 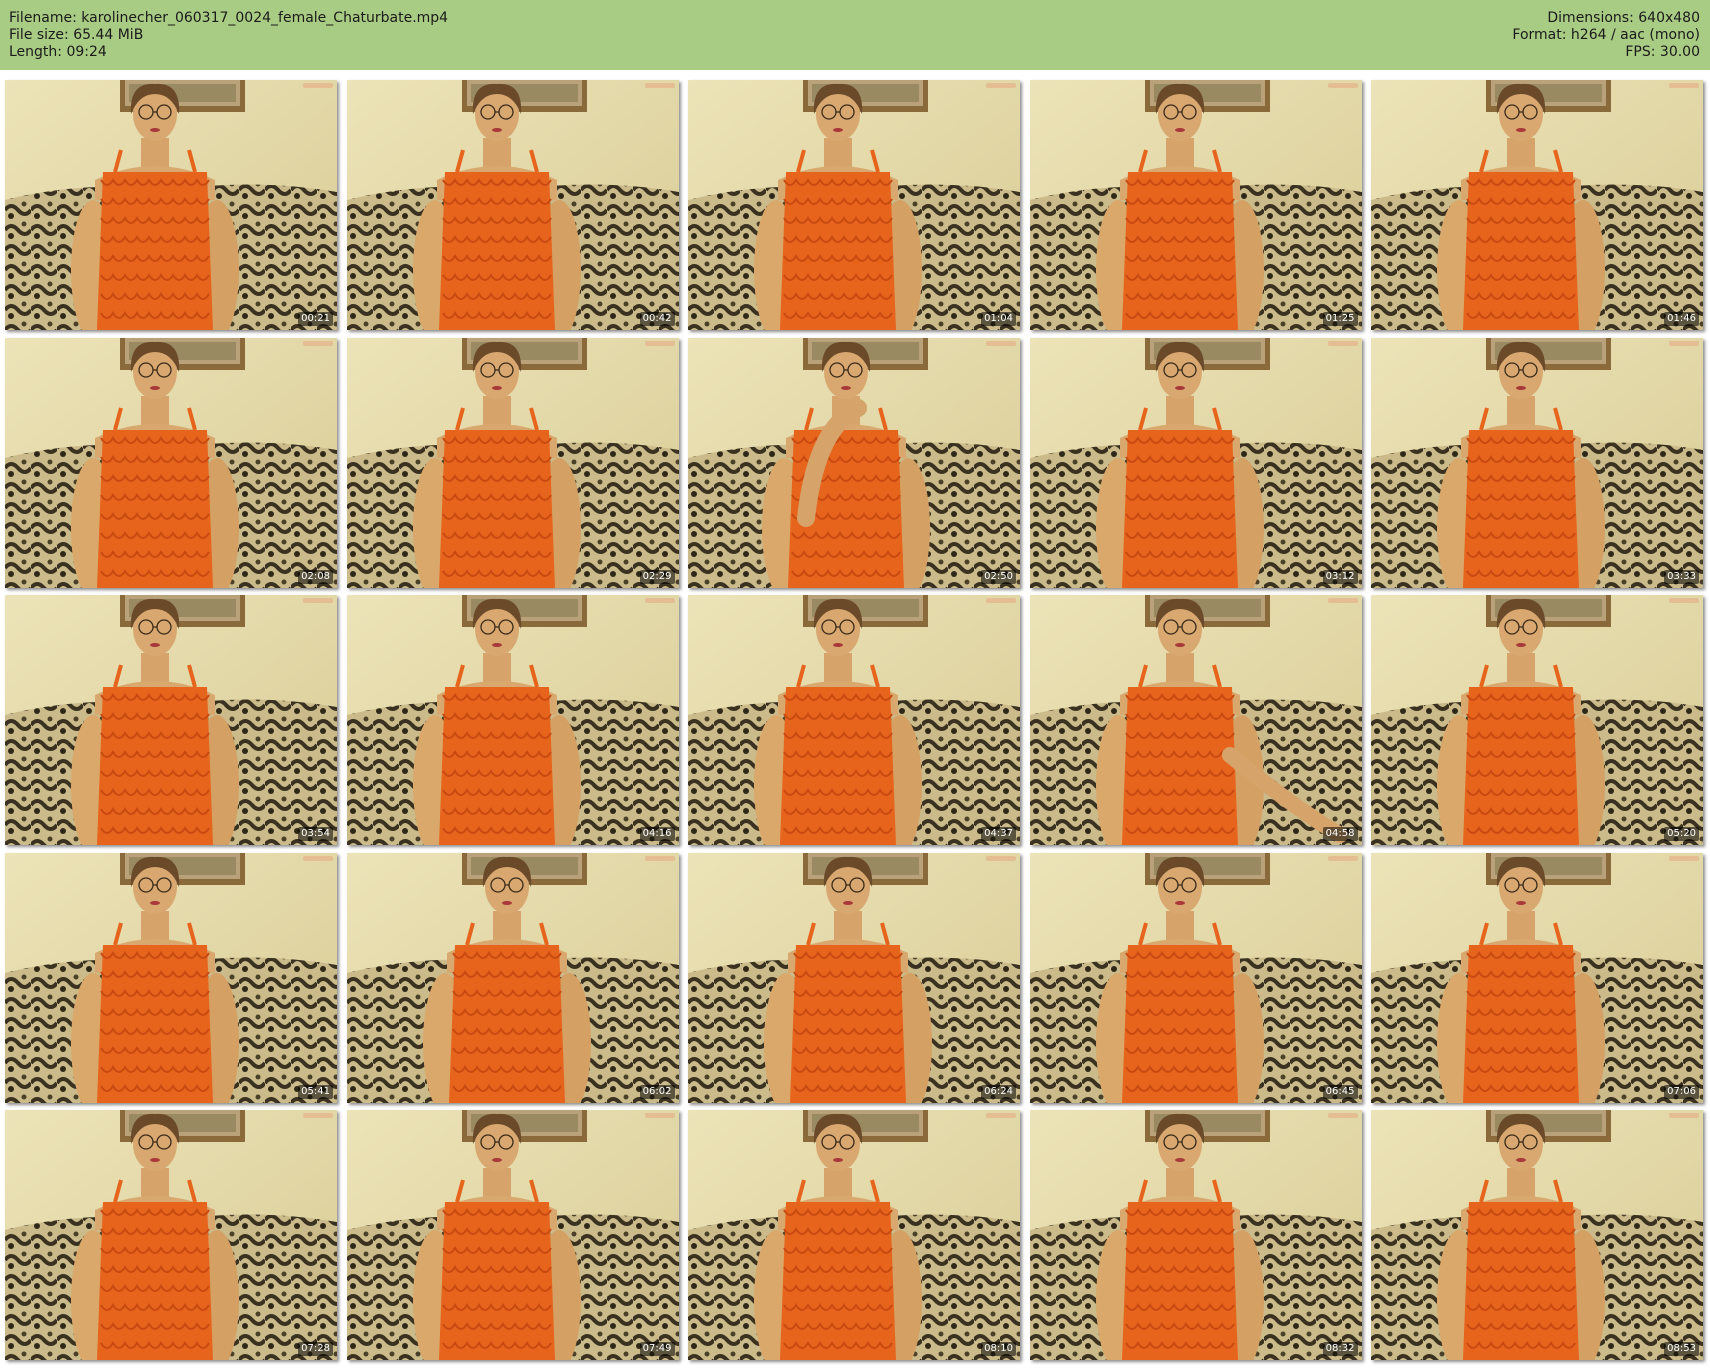 I want to click on thumbnail-frame: 06:24, so click(x=854, y=977).